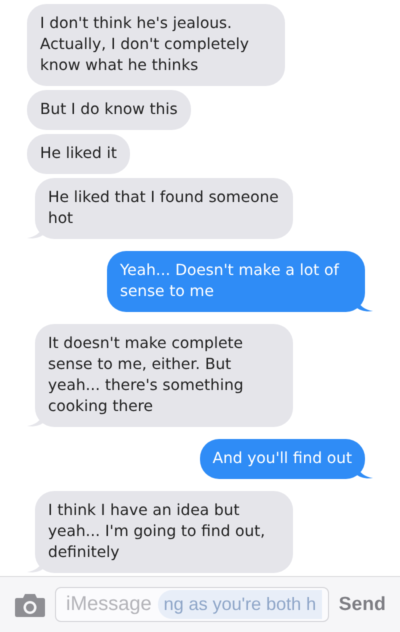  I want to click on received-message-bubble: It doesn't make complete sense to me, either. But yeah... there's something cooking there, so click(164, 375).